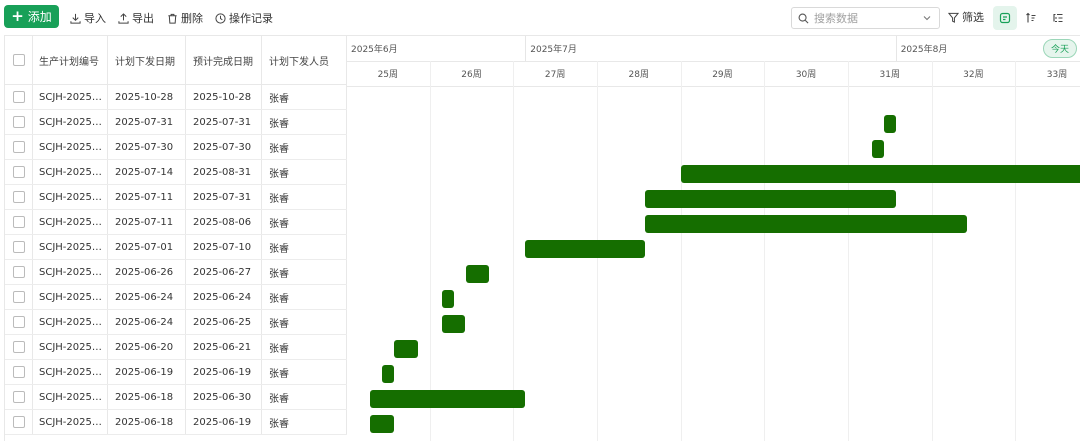  I want to click on table-row: SCJH-20250... 2025-07-11 2025-08-06 张睿, so click(176, 222).